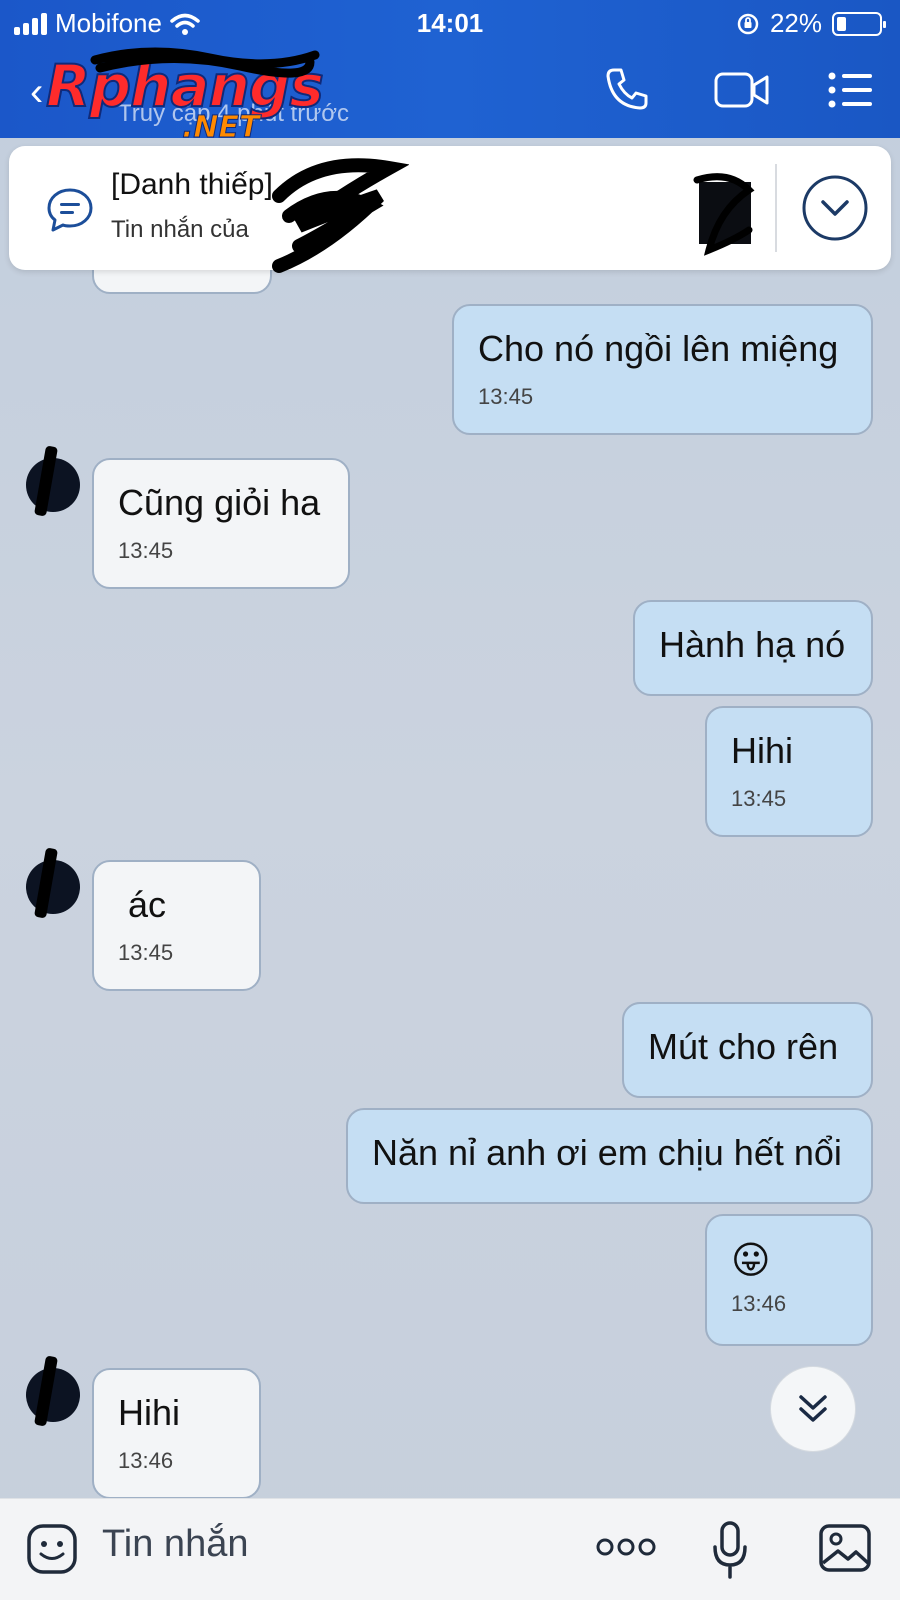  I want to click on video-call-icon, so click(742, 90).